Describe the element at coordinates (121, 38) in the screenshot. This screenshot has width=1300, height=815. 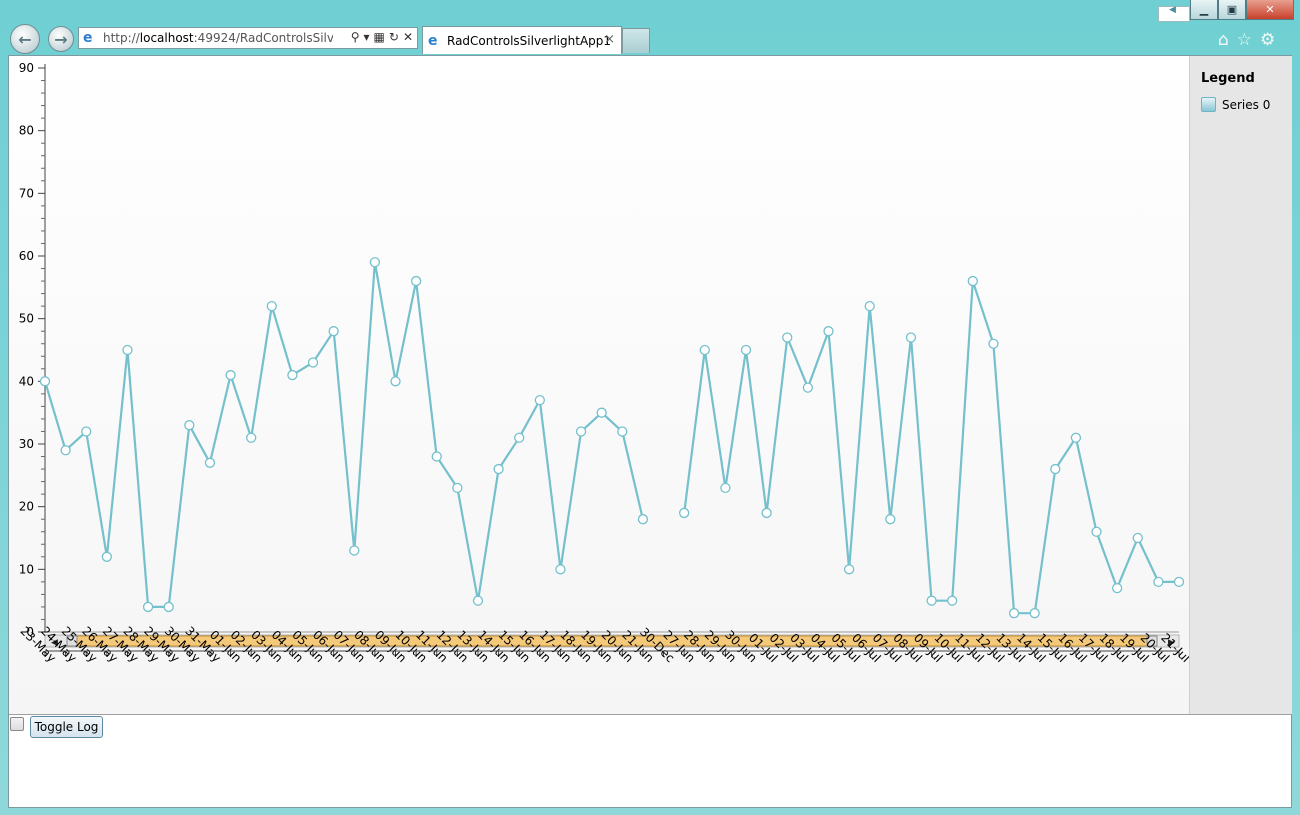
I see `url-scheme: http://` at that location.